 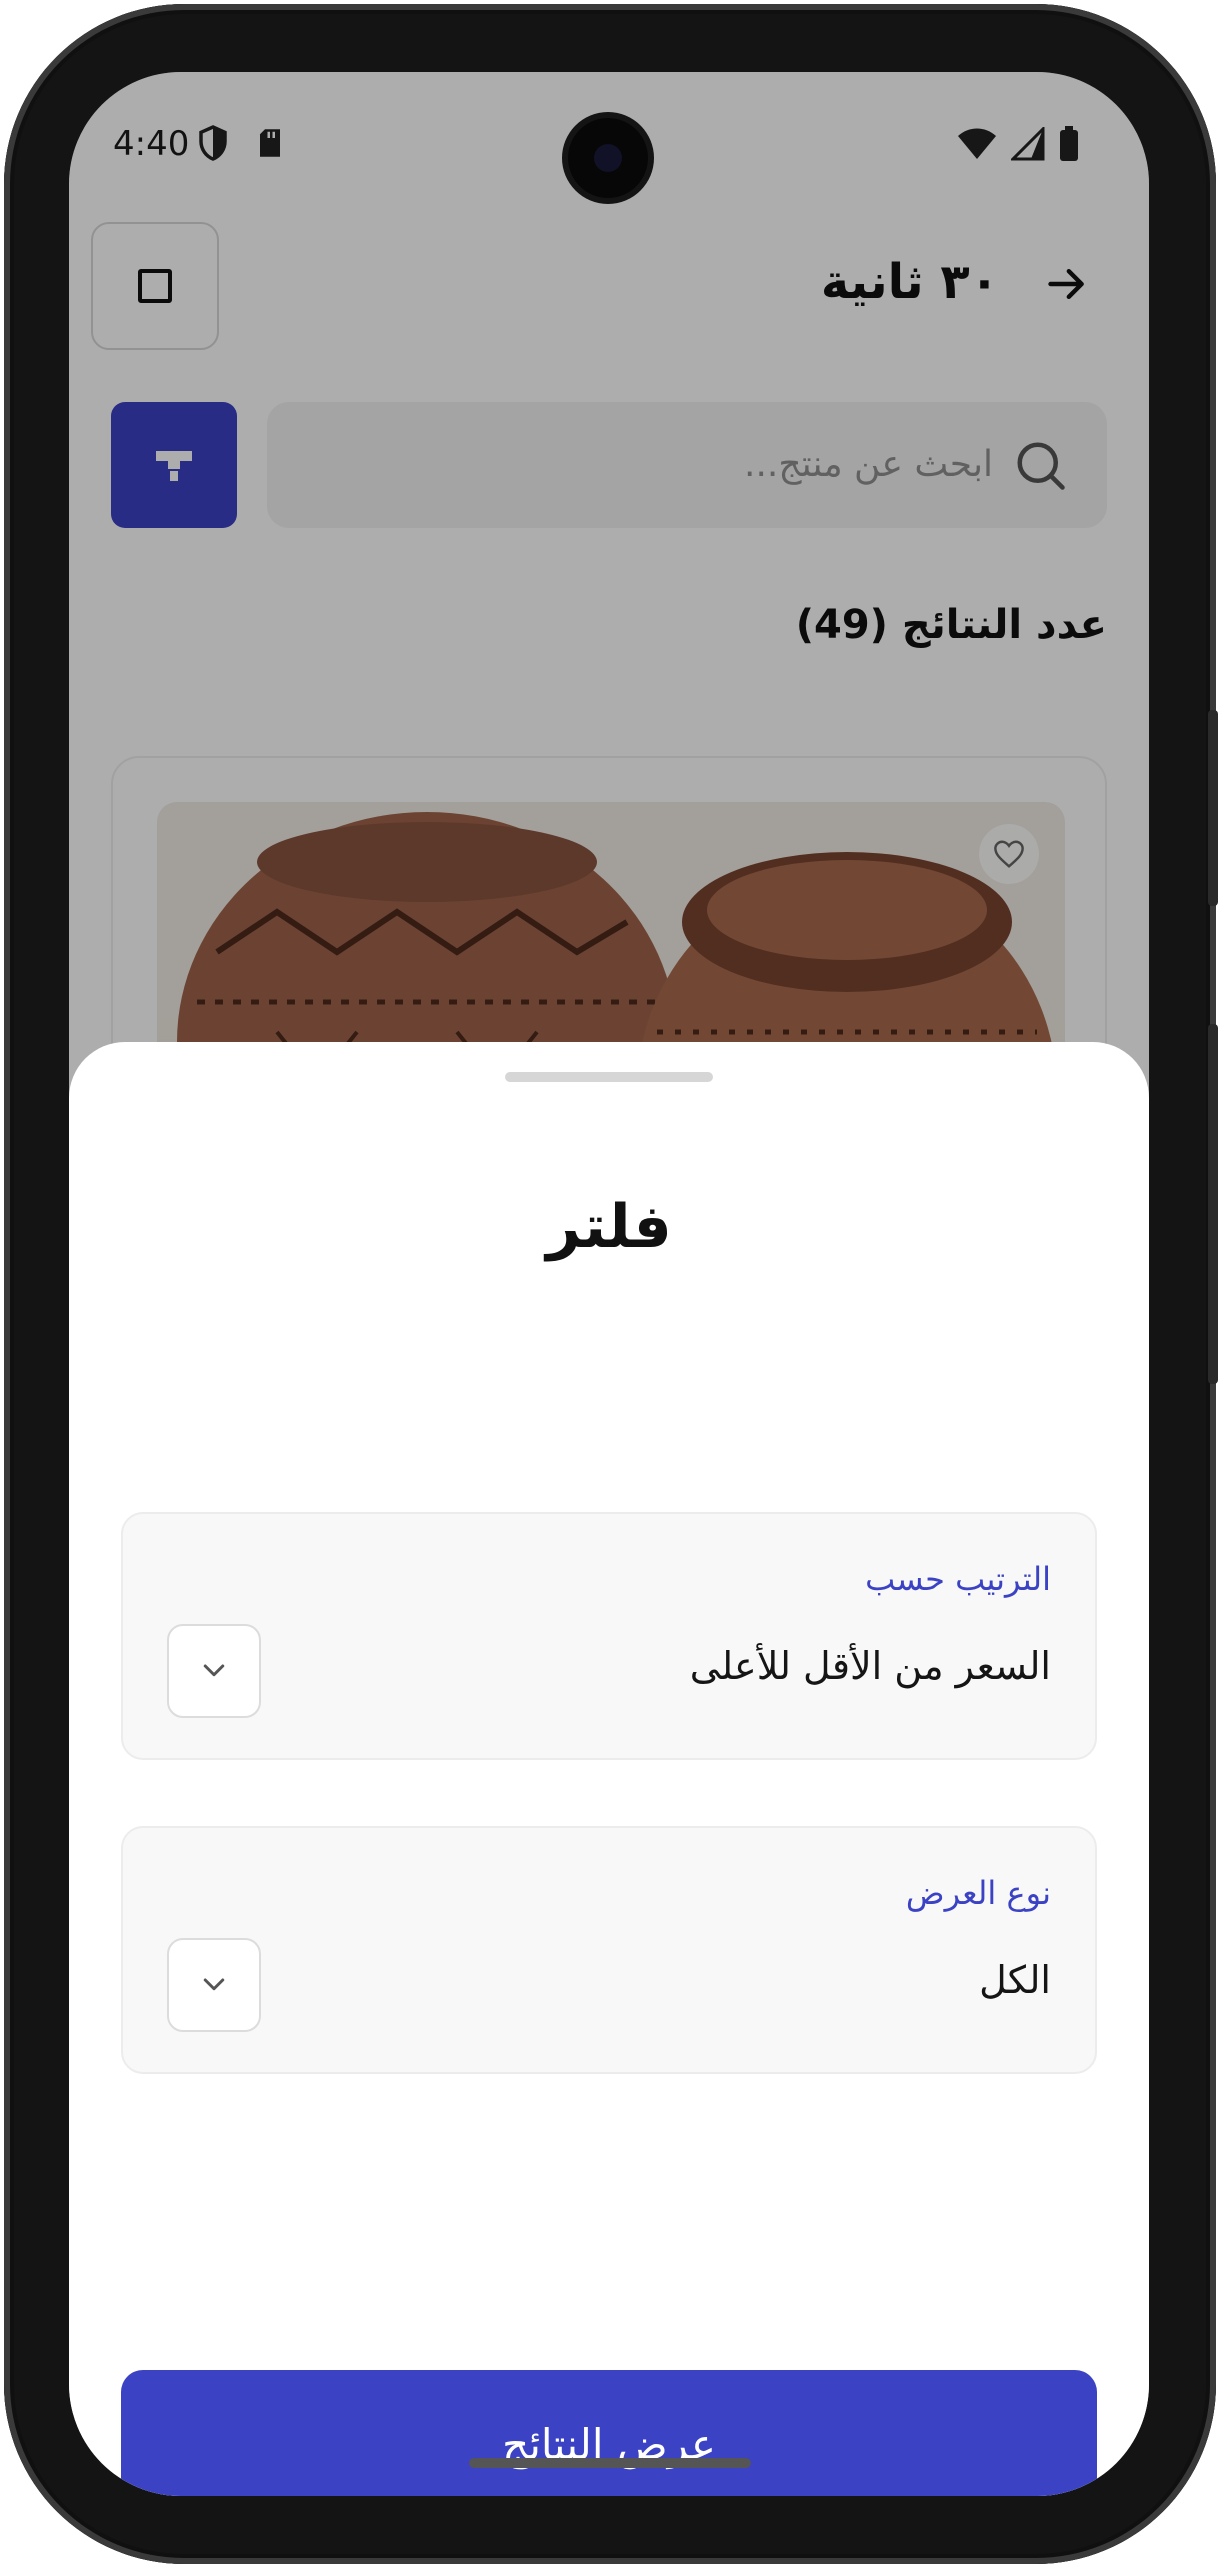 I want to click on sort-by-value: السعر من الأقل للأعلى, so click(x=870, y=1666).